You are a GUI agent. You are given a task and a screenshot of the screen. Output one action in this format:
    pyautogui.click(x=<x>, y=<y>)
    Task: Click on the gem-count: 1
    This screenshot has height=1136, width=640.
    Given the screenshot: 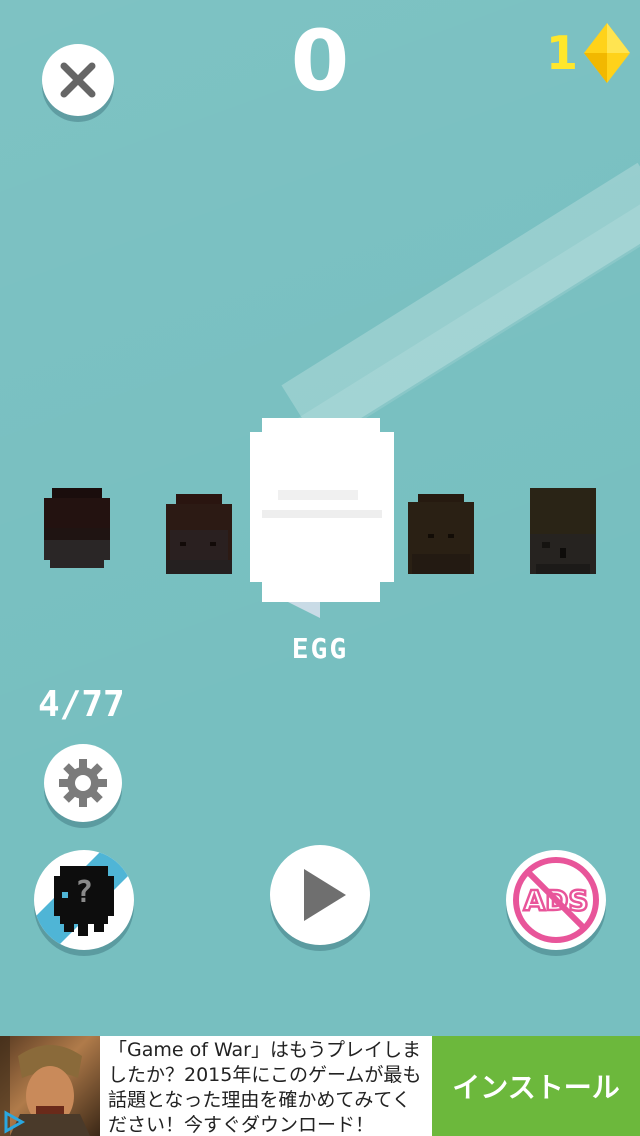 What is the action you would take?
    pyautogui.click(x=561, y=53)
    